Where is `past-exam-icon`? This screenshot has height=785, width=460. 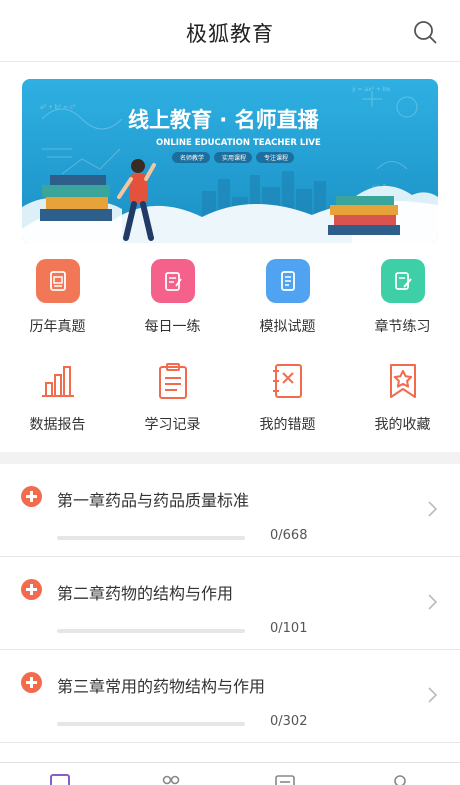
past-exam-icon is located at coordinates (57, 281).